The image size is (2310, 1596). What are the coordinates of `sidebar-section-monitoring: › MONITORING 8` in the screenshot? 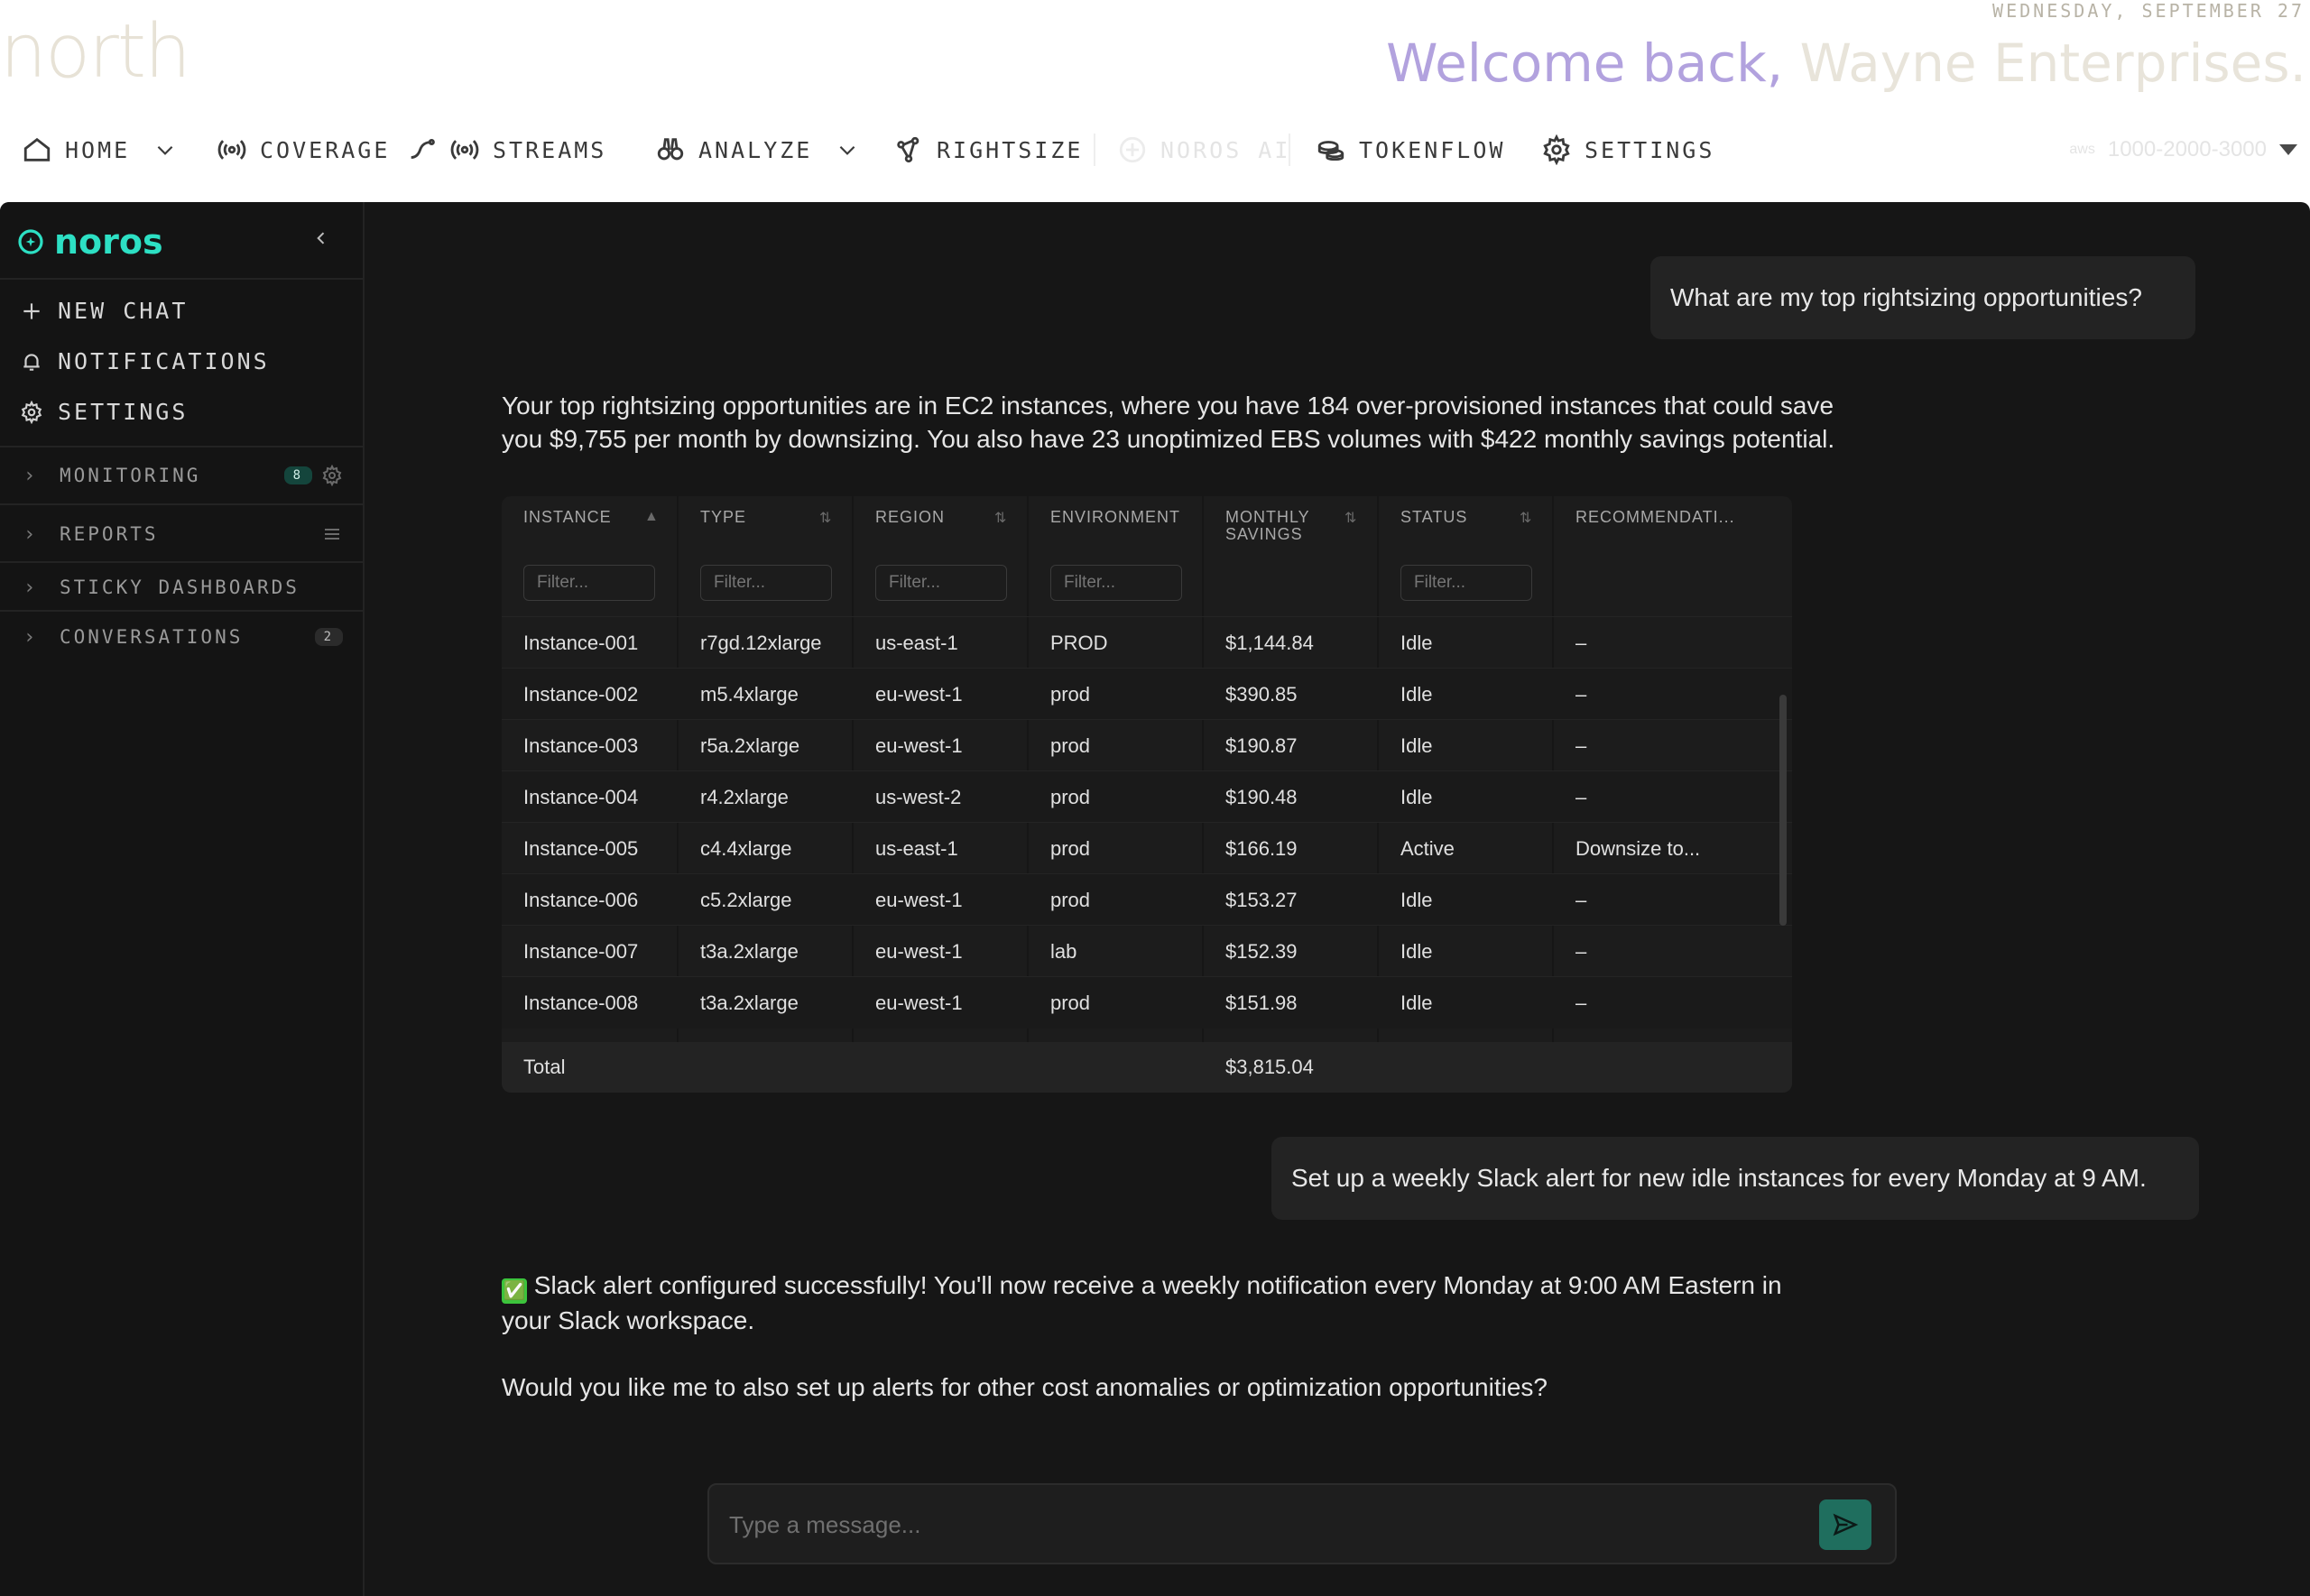 It's located at (181, 476).